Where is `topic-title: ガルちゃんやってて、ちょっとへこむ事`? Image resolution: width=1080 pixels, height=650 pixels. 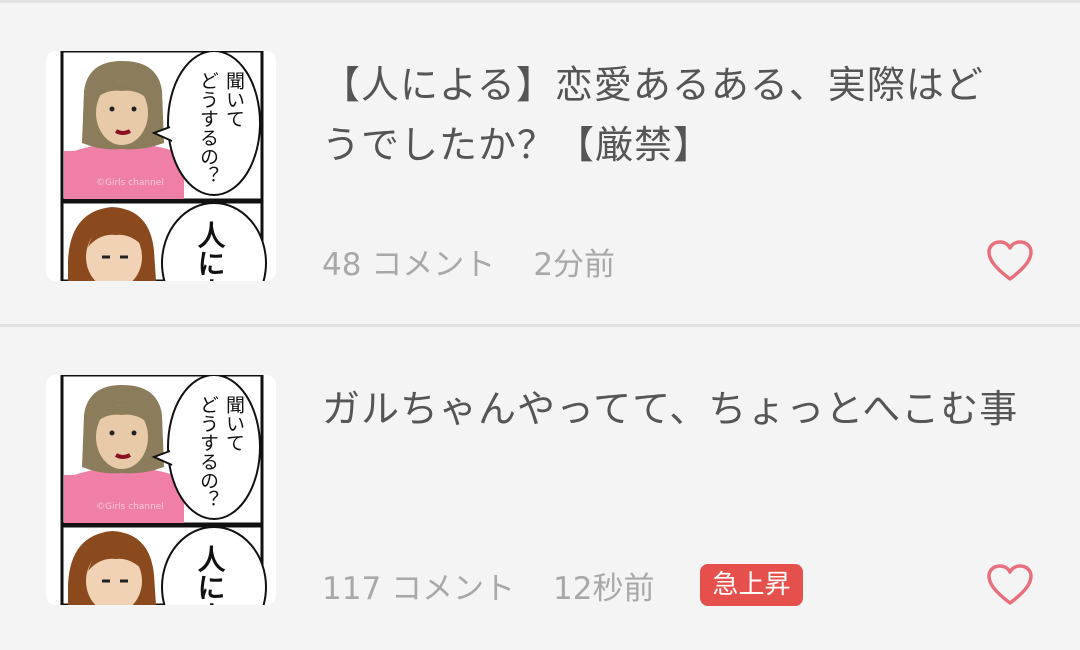 topic-title: ガルちゃんやってて、ちょっとへこむ事 is located at coordinates (672, 409).